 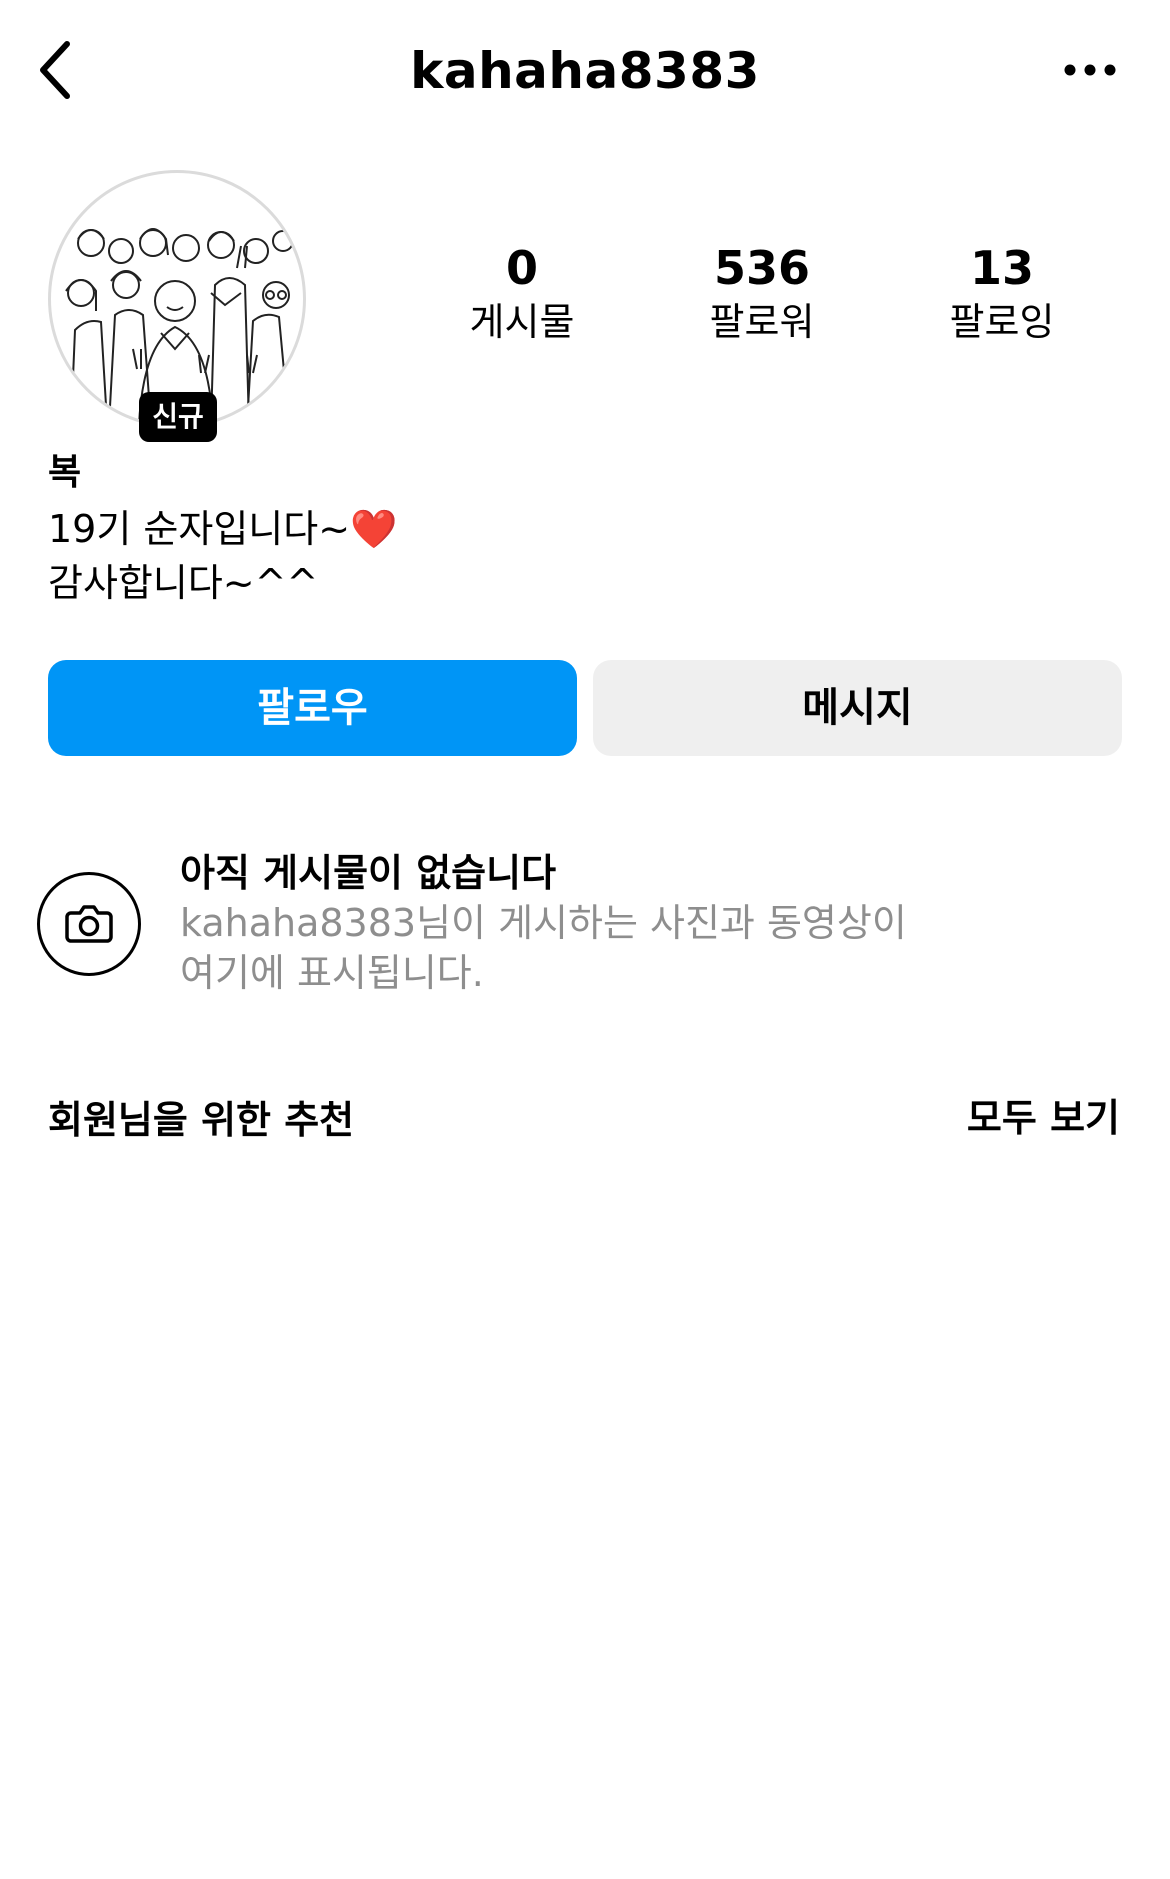 I want to click on see-all-link: 모두 보기, so click(x=1035, y=1118).